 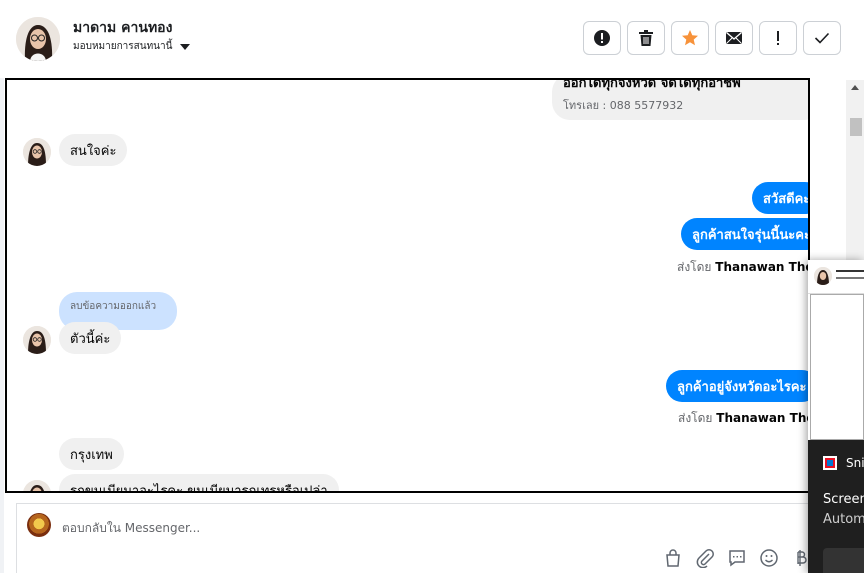 I want to click on shopping-bag-icon, so click(x=673, y=558).